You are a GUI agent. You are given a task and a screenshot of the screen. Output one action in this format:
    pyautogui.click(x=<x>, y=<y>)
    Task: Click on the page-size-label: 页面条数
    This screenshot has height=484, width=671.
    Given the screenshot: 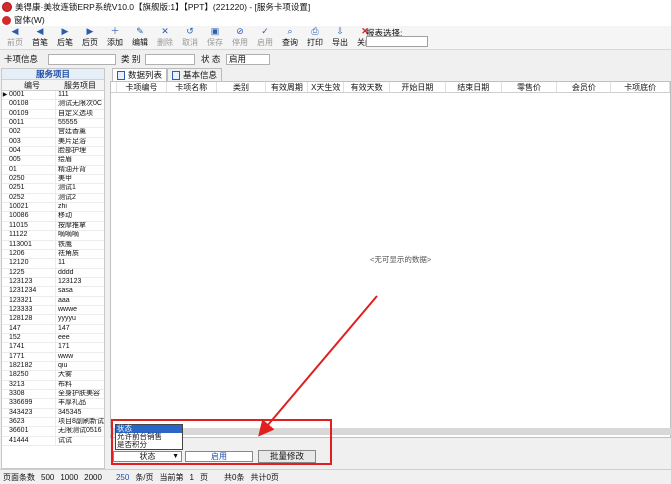 What is the action you would take?
    pyautogui.click(x=19, y=477)
    